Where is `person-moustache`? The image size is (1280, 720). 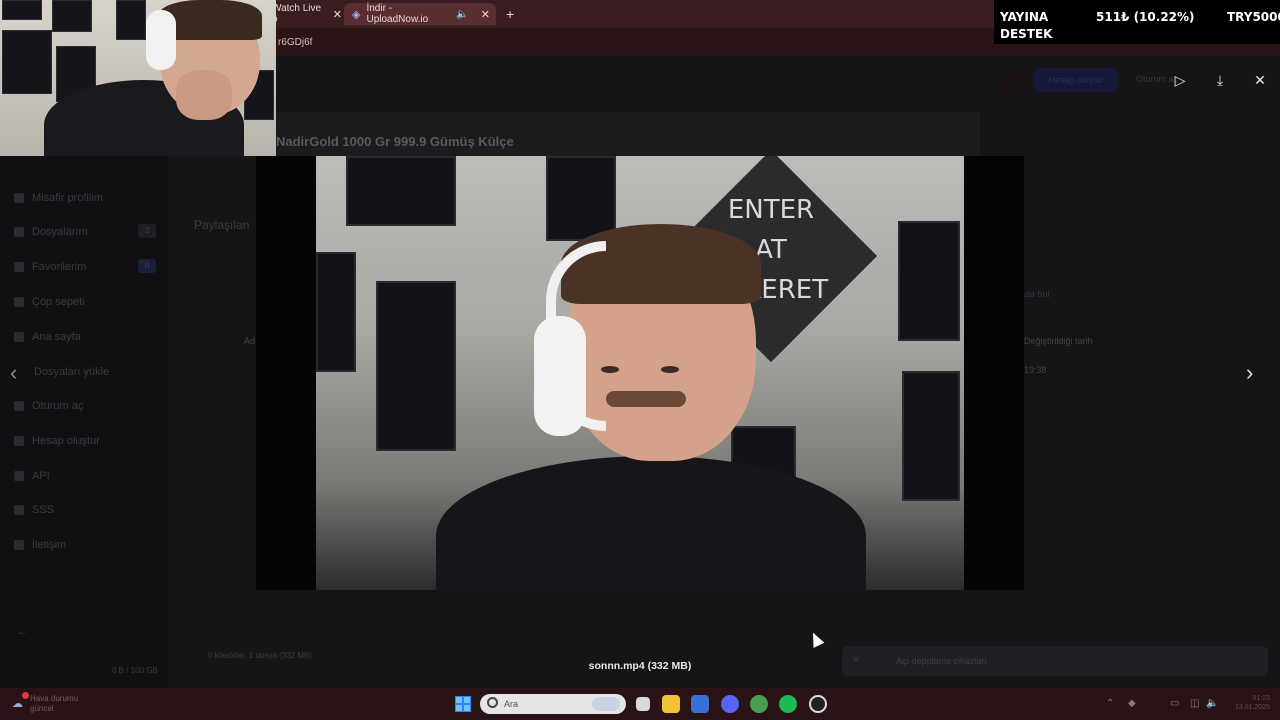
person-moustache is located at coordinates (646, 399).